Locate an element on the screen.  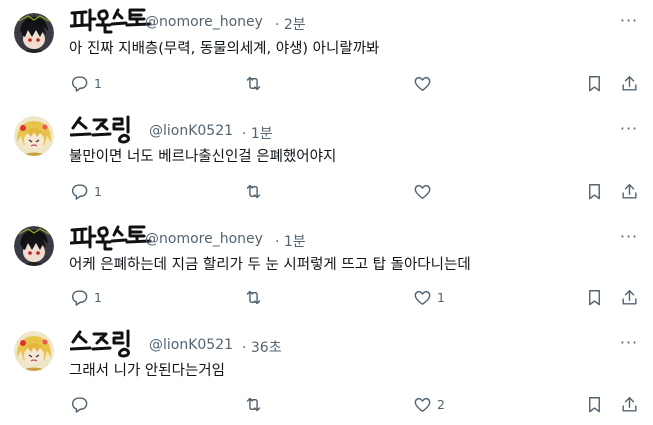
action-bar: 1 1 is located at coordinates (326, 297).